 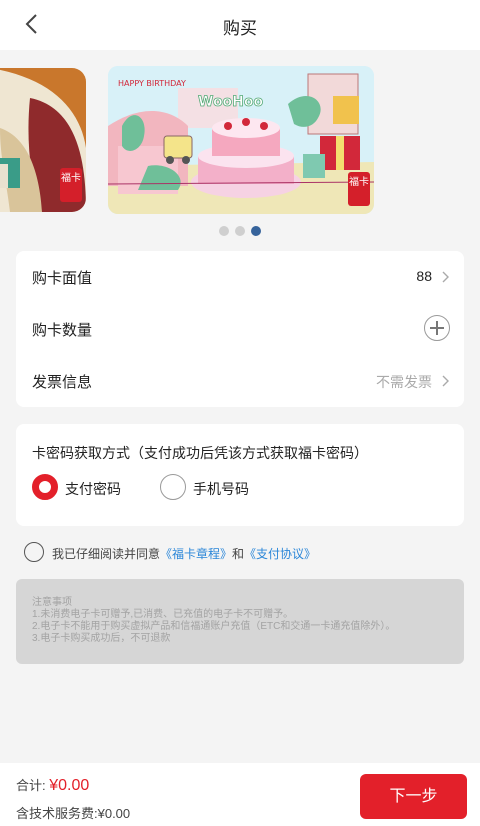 What do you see at coordinates (280, 554) in the screenshot?
I see `payment-agreement-link: 《支付协议》` at bounding box center [280, 554].